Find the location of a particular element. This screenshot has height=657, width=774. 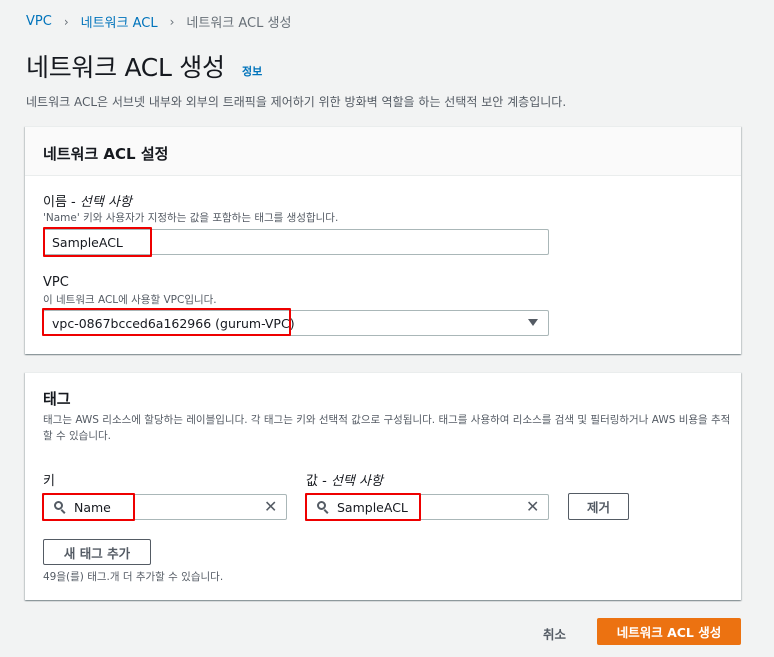

tag-key-label: 키 is located at coordinates (49, 481).